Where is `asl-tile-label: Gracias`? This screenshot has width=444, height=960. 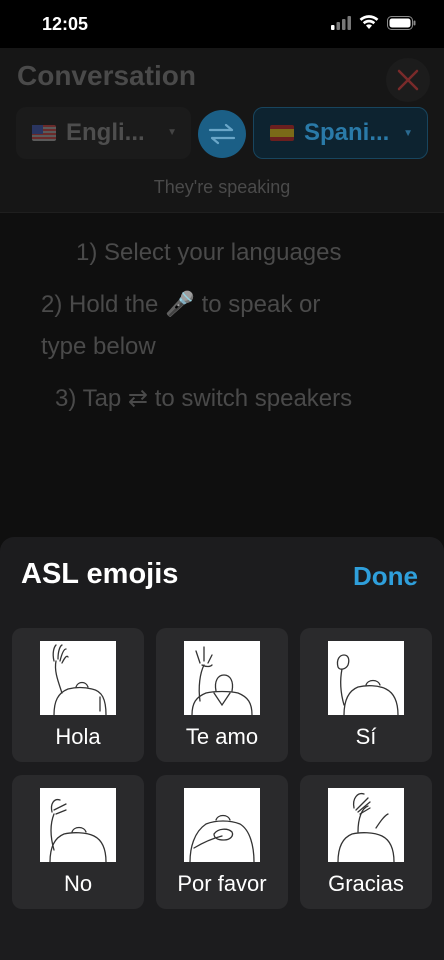 asl-tile-label: Gracias is located at coordinates (366, 883).